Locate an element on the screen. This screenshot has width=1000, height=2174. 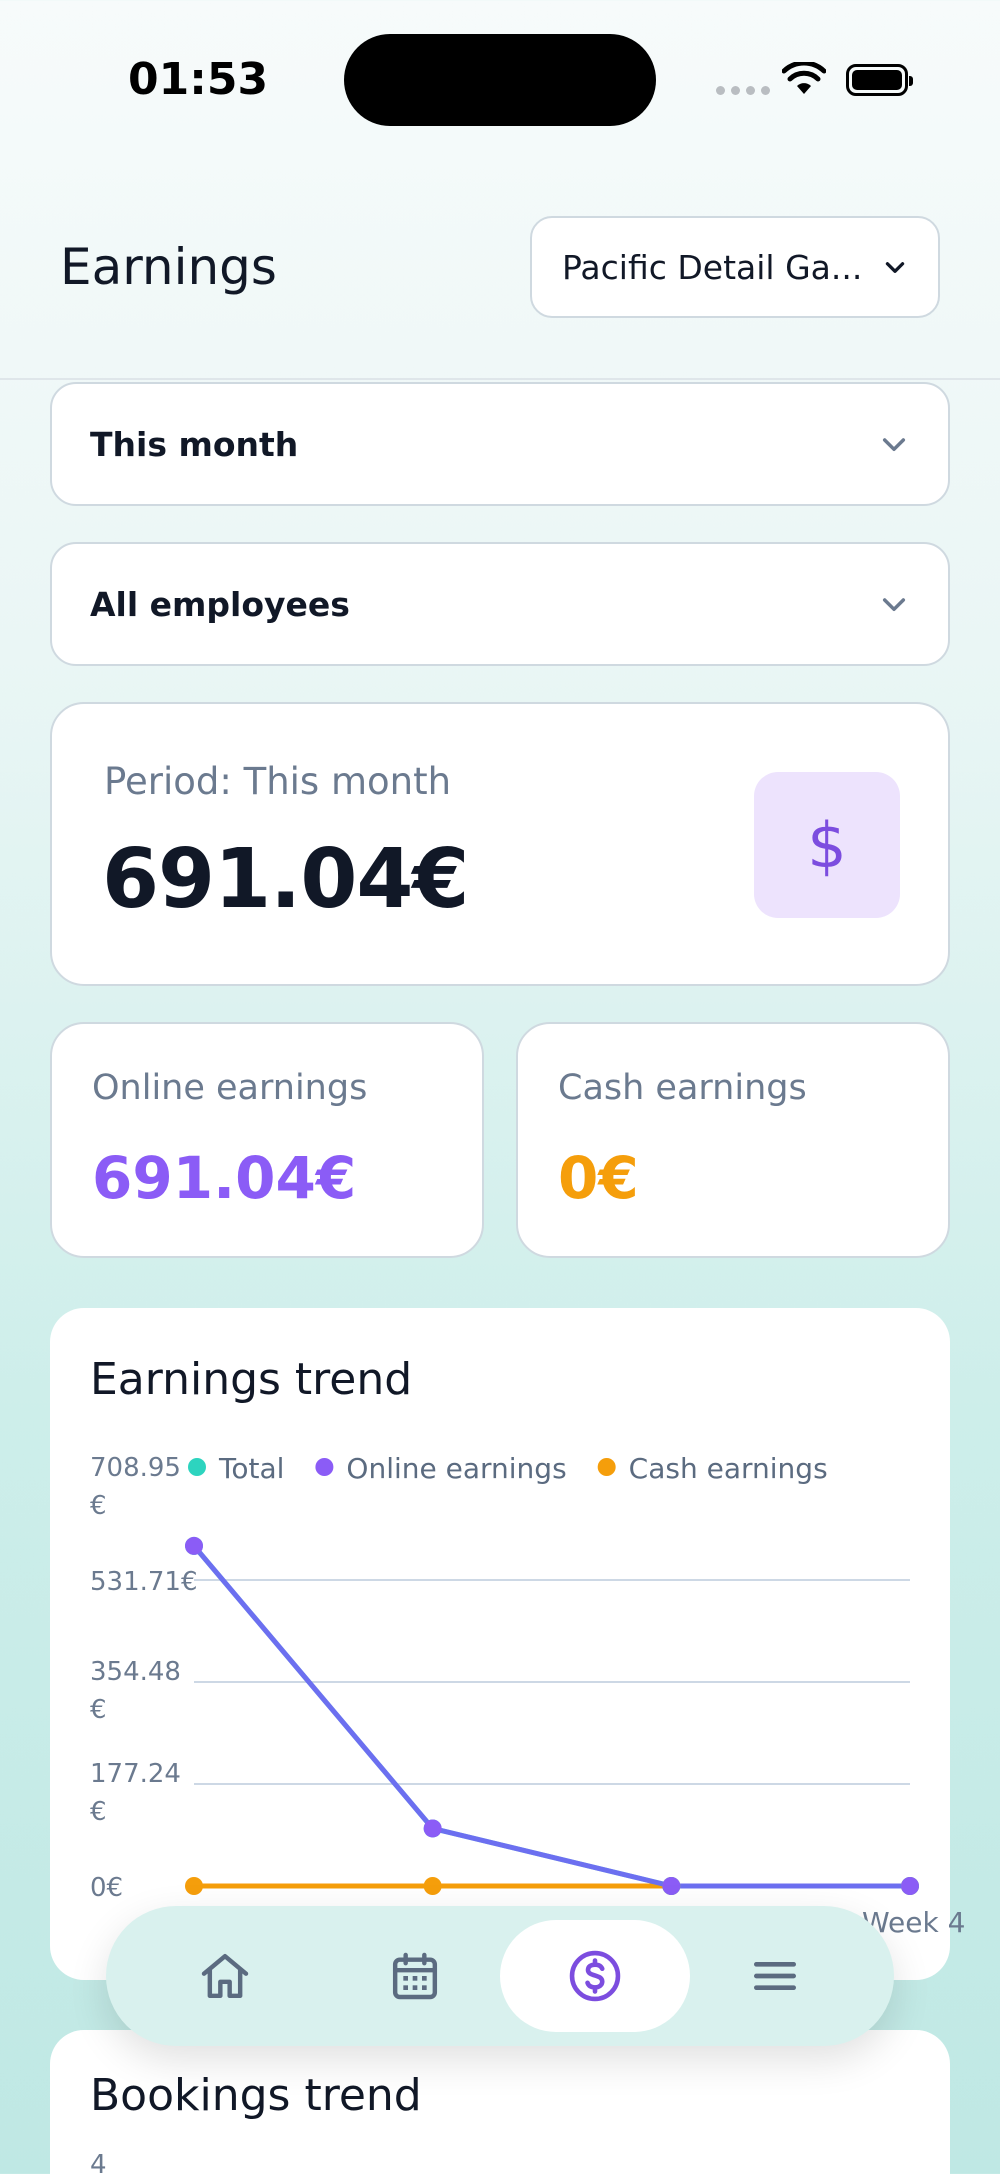
cash-earnings-card: Cash earnings 0€ is located at coordinates (733, 1140).